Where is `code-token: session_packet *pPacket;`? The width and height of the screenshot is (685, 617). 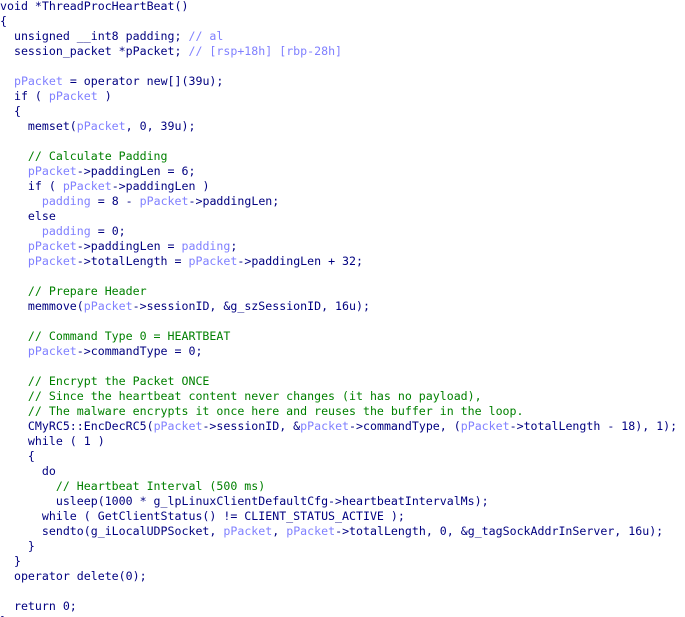
code-token: session_packet *pPacket; is located at coordinates (94, 51).